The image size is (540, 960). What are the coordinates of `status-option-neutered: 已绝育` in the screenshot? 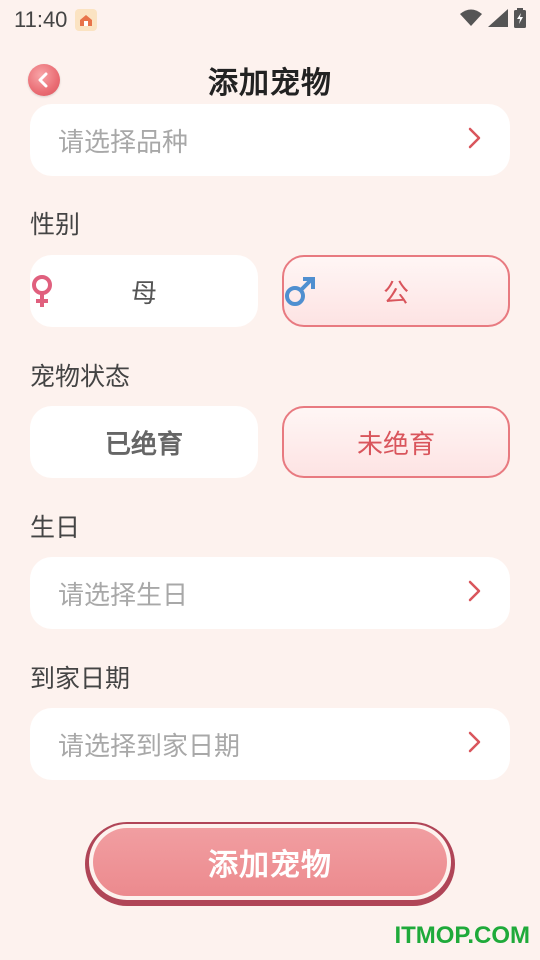 It's located at (144, 442).